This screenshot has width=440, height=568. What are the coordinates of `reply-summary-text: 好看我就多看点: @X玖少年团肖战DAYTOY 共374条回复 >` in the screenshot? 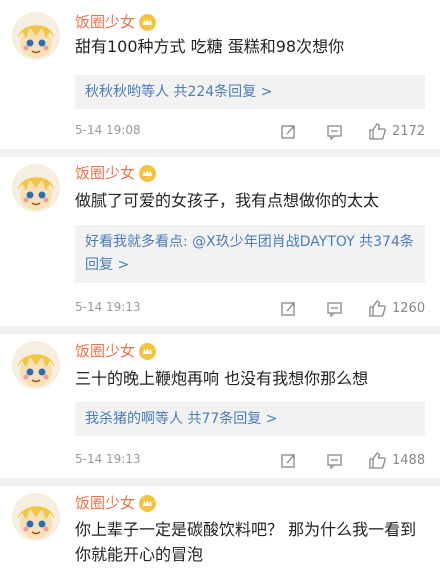 It's located at (249, 253).